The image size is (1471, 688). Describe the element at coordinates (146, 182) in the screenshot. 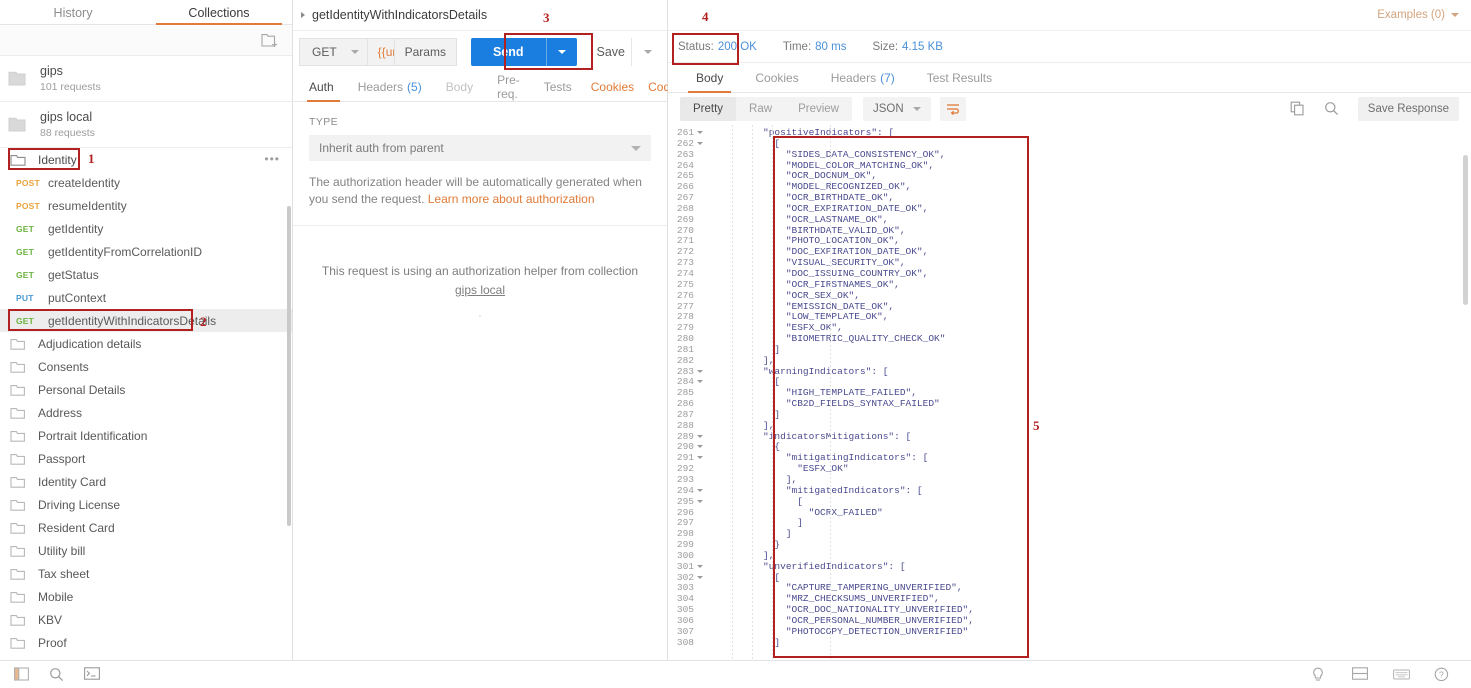

I see `request-row-createIdentity: POST createIdentity` at that location.